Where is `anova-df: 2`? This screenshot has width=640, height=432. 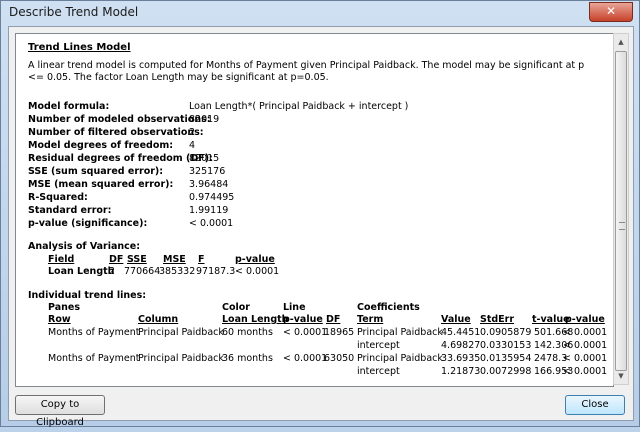
anova-df: 2 is located at coordinates (112, 271).